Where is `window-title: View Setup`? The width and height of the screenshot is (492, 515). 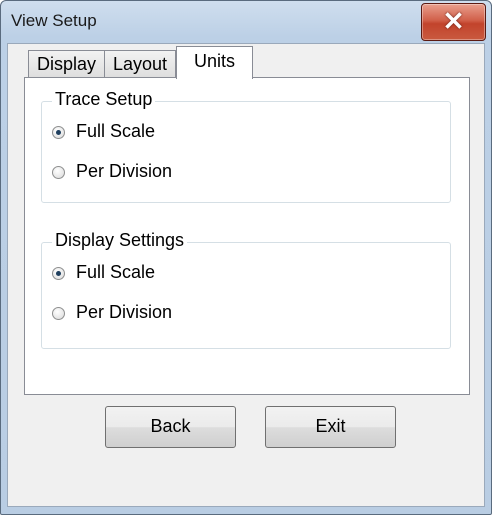
window-title: View Setup is located at coordinates (54, 20).